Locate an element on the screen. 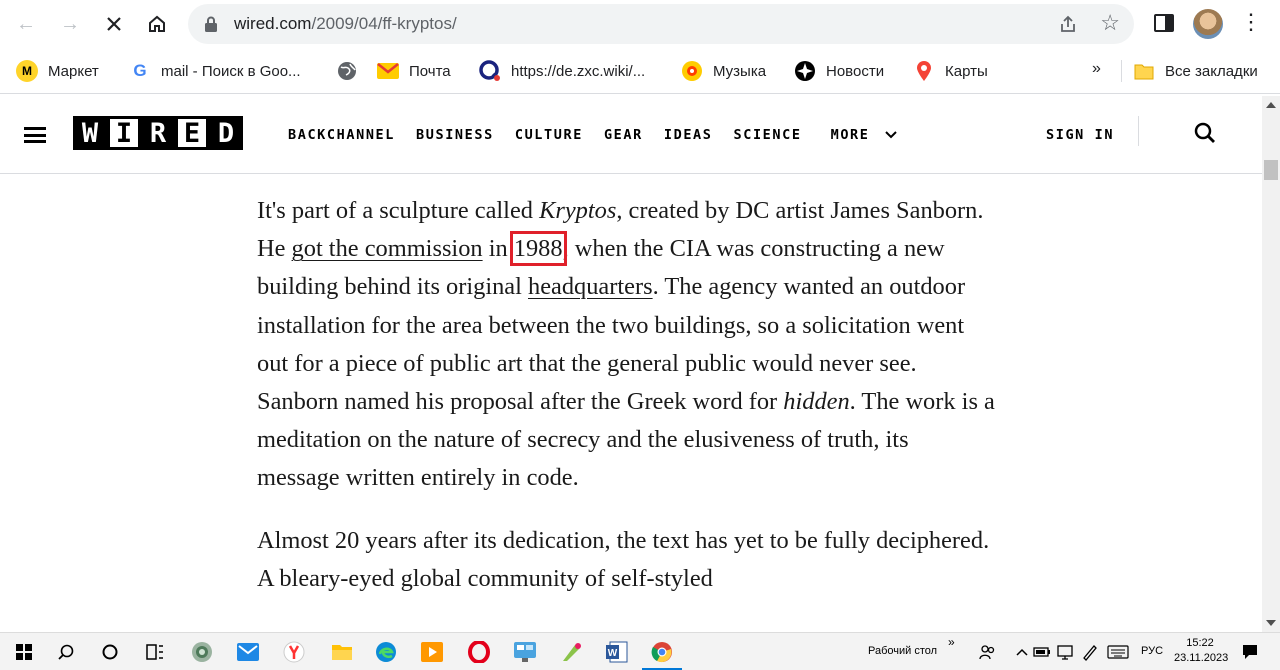 This screenshot has width=1280, height=670. nav-more-label: MORE is located at coordinates (850, 135).